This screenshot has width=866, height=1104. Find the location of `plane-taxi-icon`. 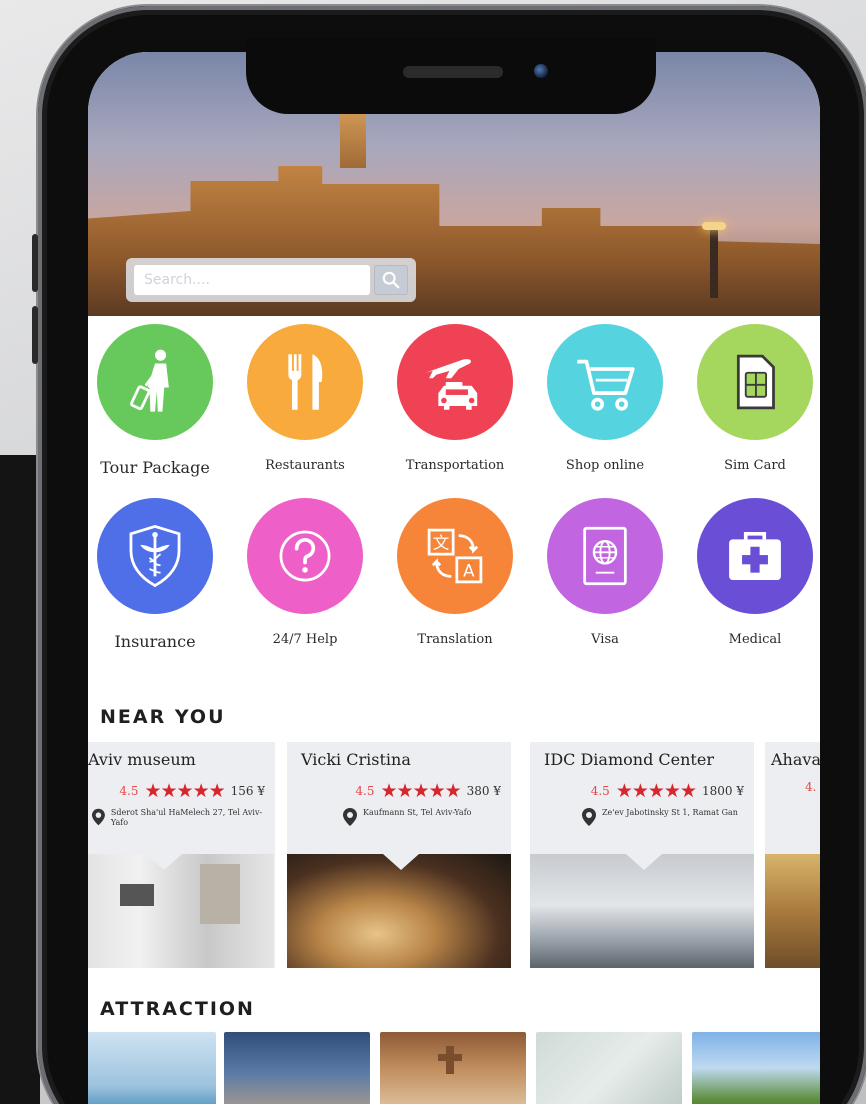

plane-taxi-icon is located at coordinates (455, 382).